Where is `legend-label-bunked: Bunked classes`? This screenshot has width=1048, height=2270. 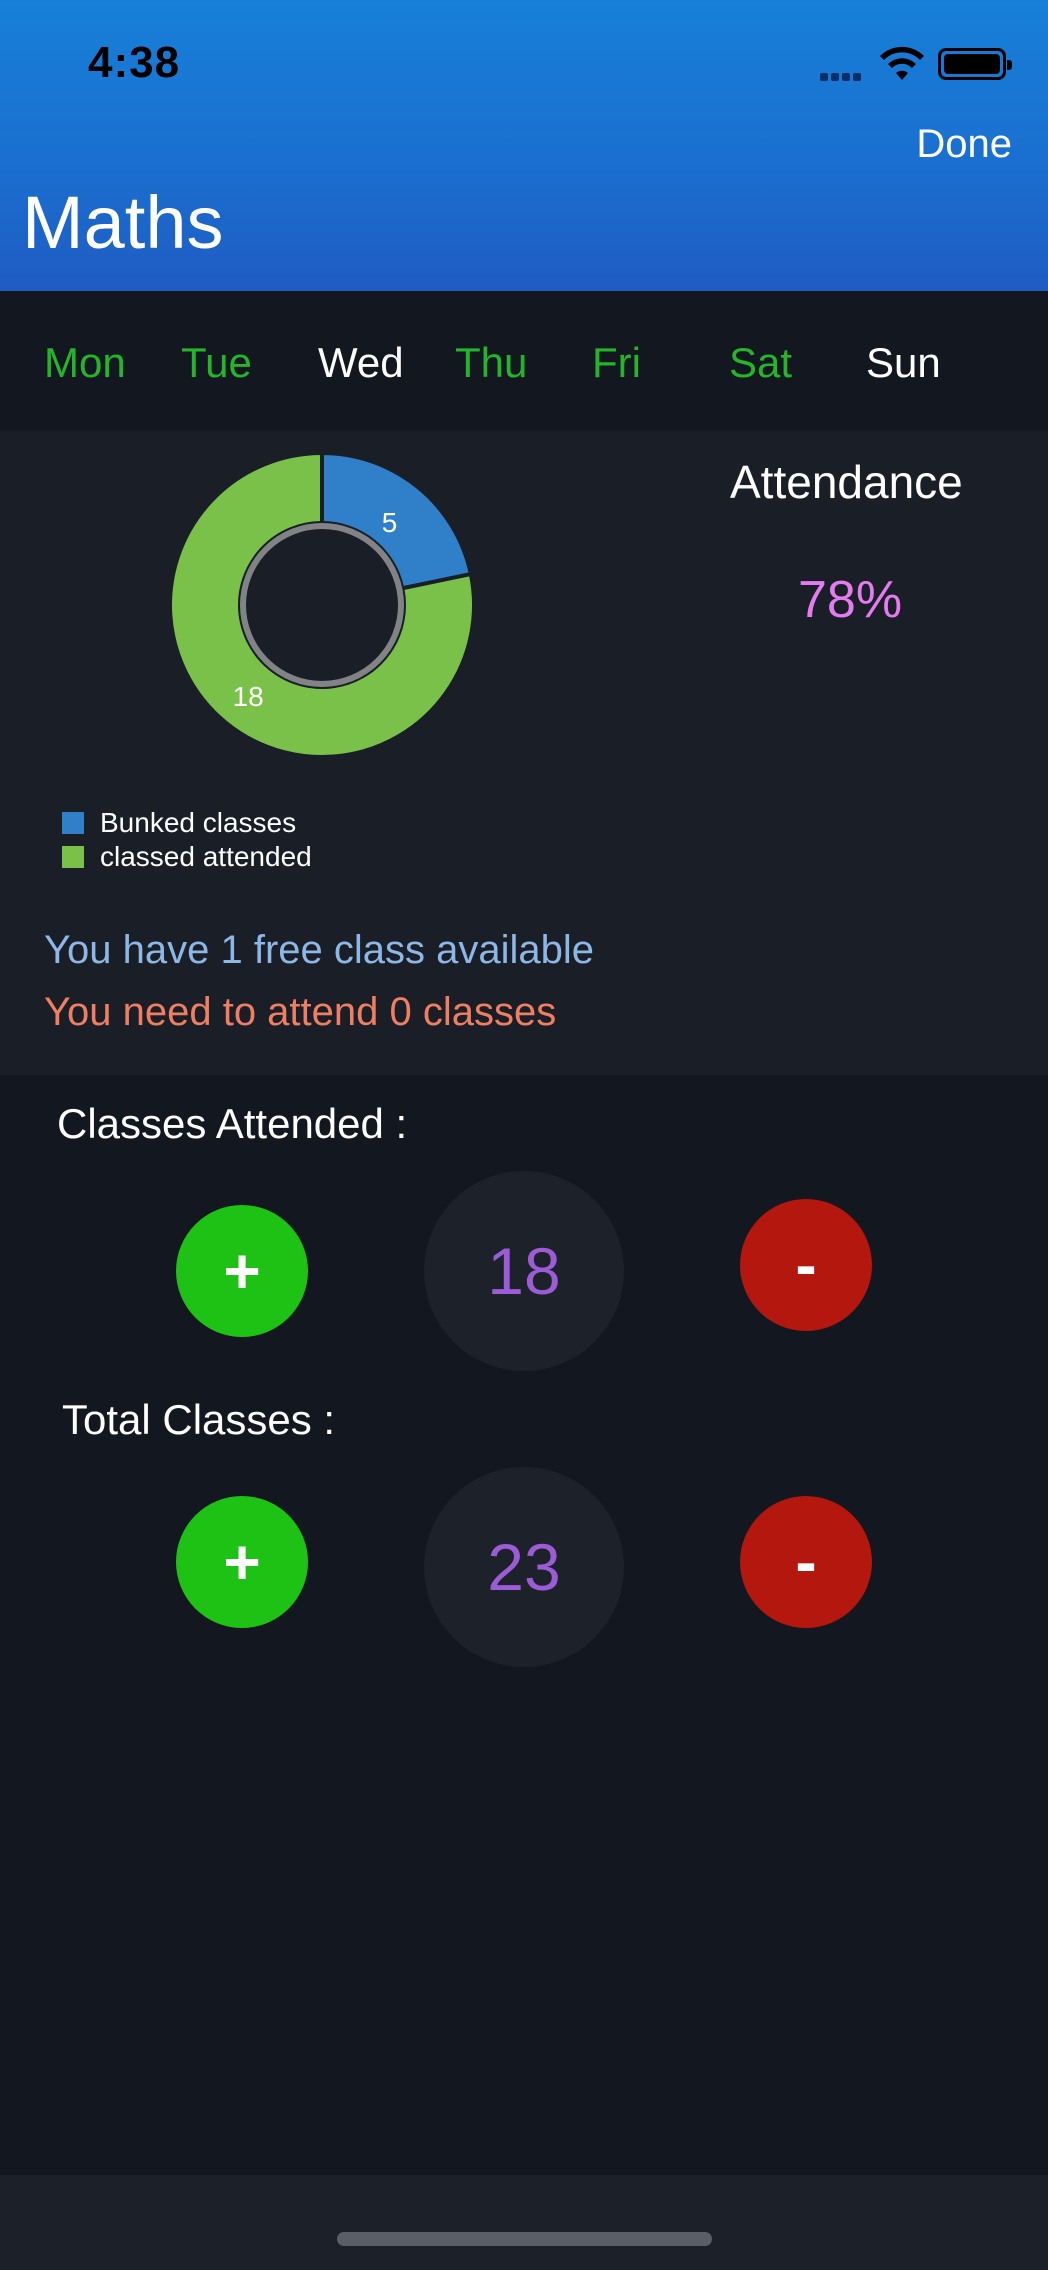
legend-label-bunked: Bunked classes is located at coordinates (198, 822).